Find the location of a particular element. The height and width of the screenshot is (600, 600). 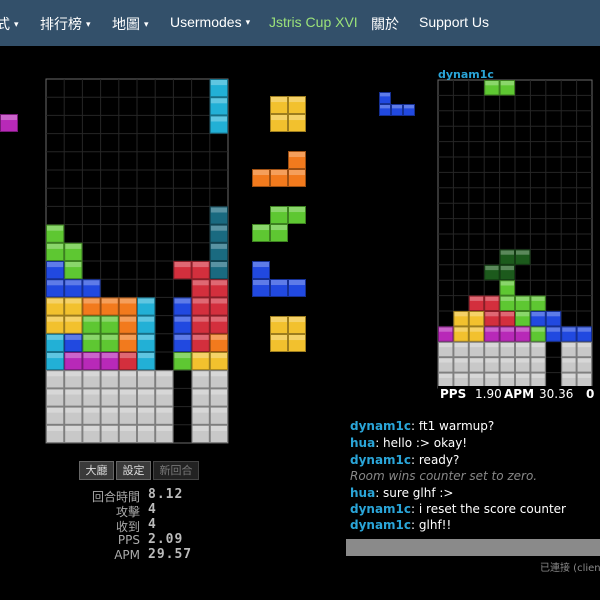

chat-input is located at coordinates (473, 547).